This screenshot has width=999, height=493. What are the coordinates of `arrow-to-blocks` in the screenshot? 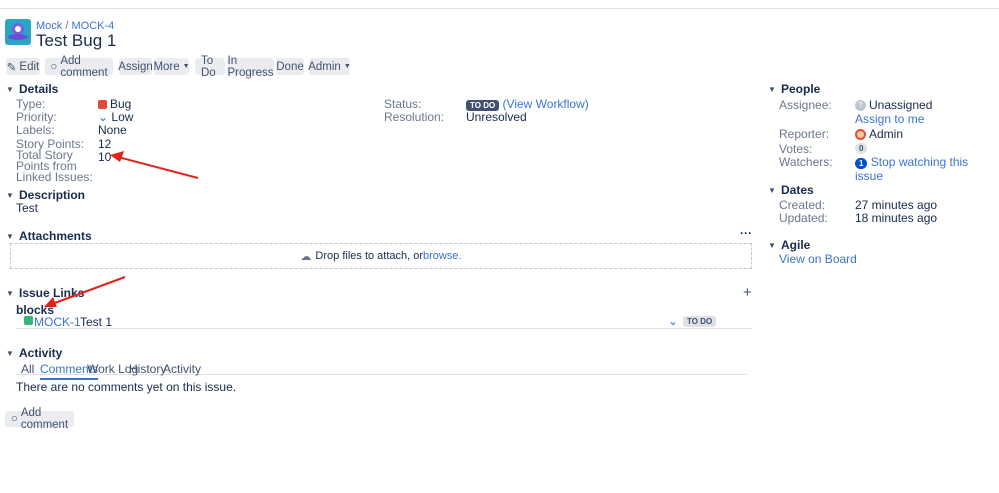 It's located at (85, 291).